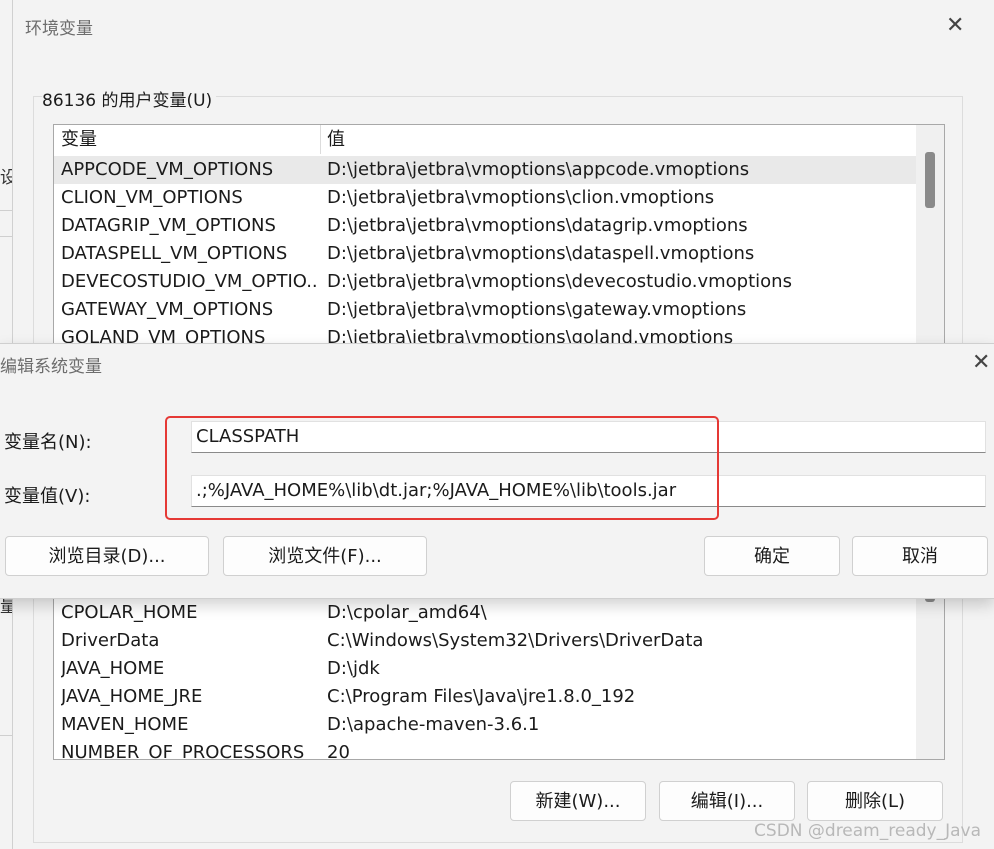 This screenshot has width=994, height=849. I want to click on variable-name: CLION_VM_OPTIONS, so click(152, 197).